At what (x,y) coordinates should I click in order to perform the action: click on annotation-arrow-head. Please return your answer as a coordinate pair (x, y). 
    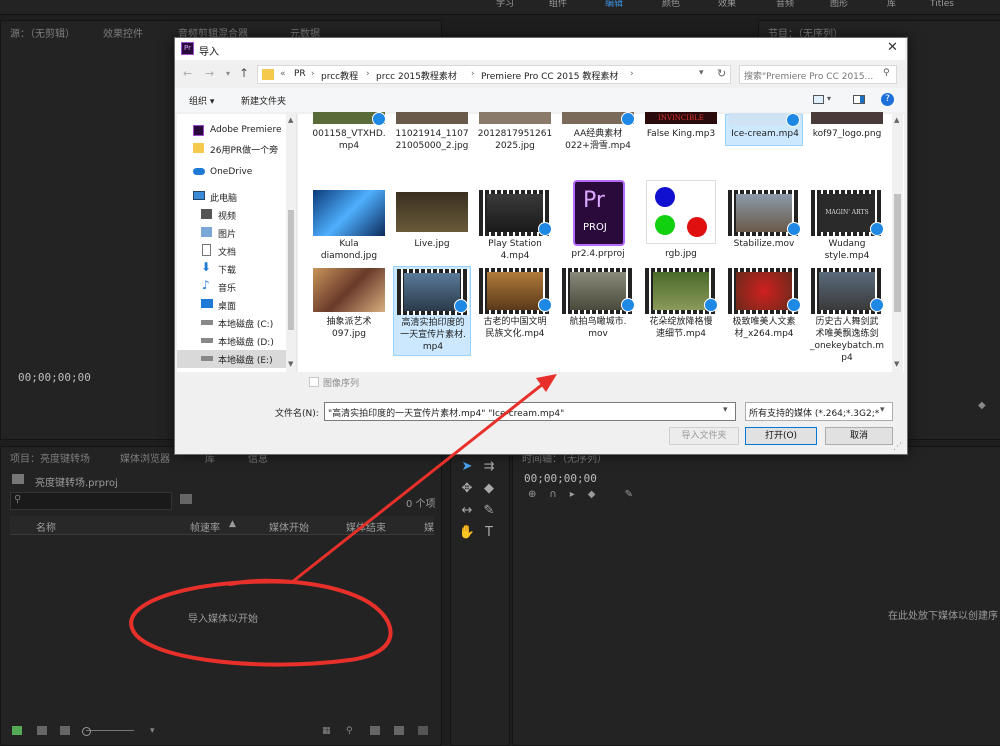
    Looking at the image, I should click on (546, 383).